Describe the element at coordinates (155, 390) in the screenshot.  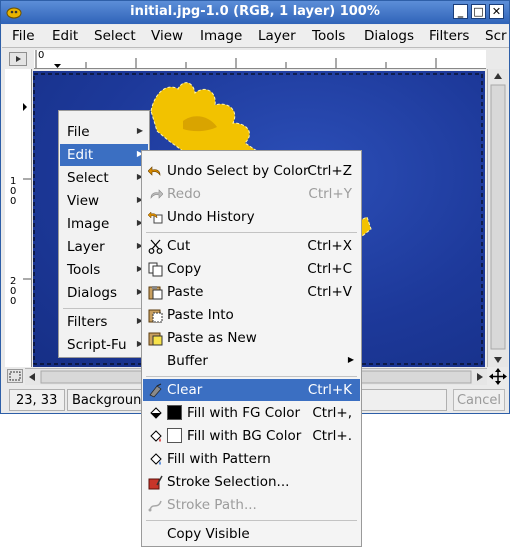
I see `clear-icon` at that location.